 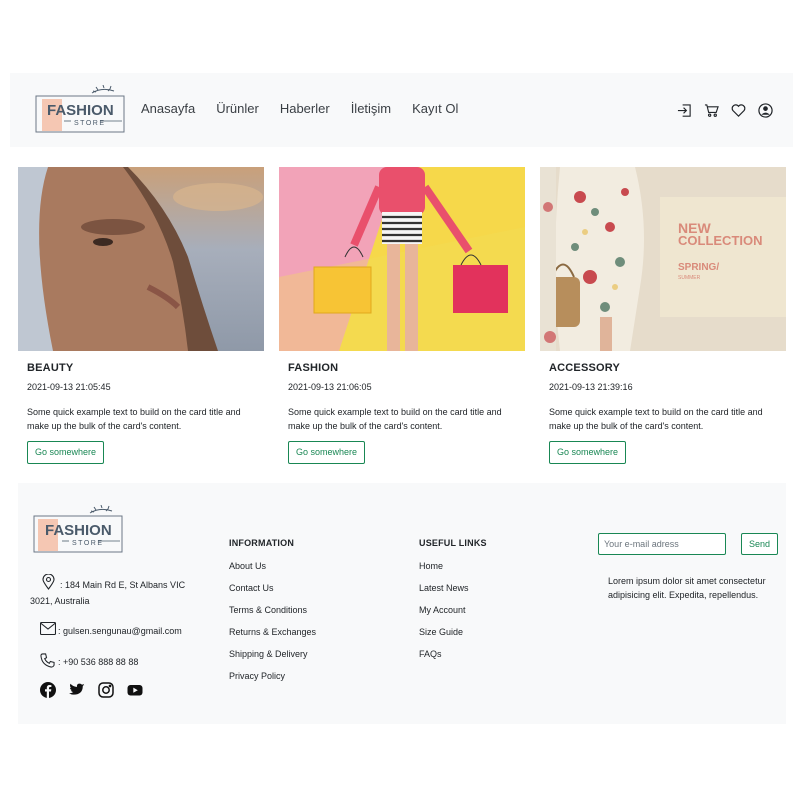 What do you see at coordinates (684, 110) in the screenshot?
I see `login-icon` at bounding box center [684, 110].